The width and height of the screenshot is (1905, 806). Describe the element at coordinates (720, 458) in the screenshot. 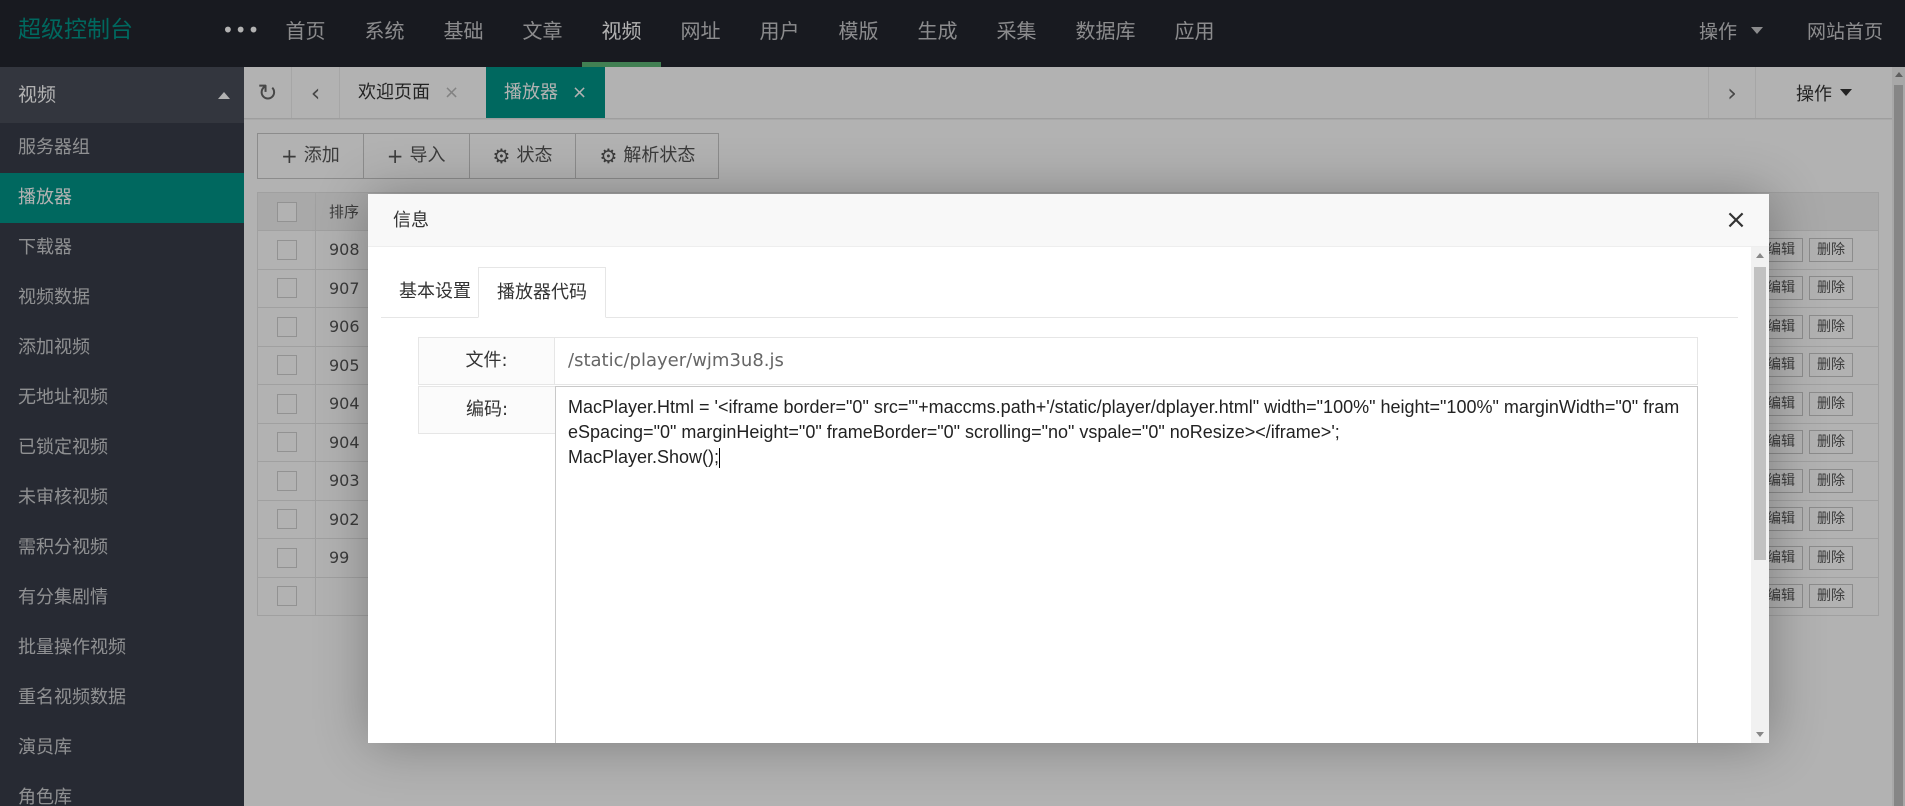

I see `text-caret` at that location.